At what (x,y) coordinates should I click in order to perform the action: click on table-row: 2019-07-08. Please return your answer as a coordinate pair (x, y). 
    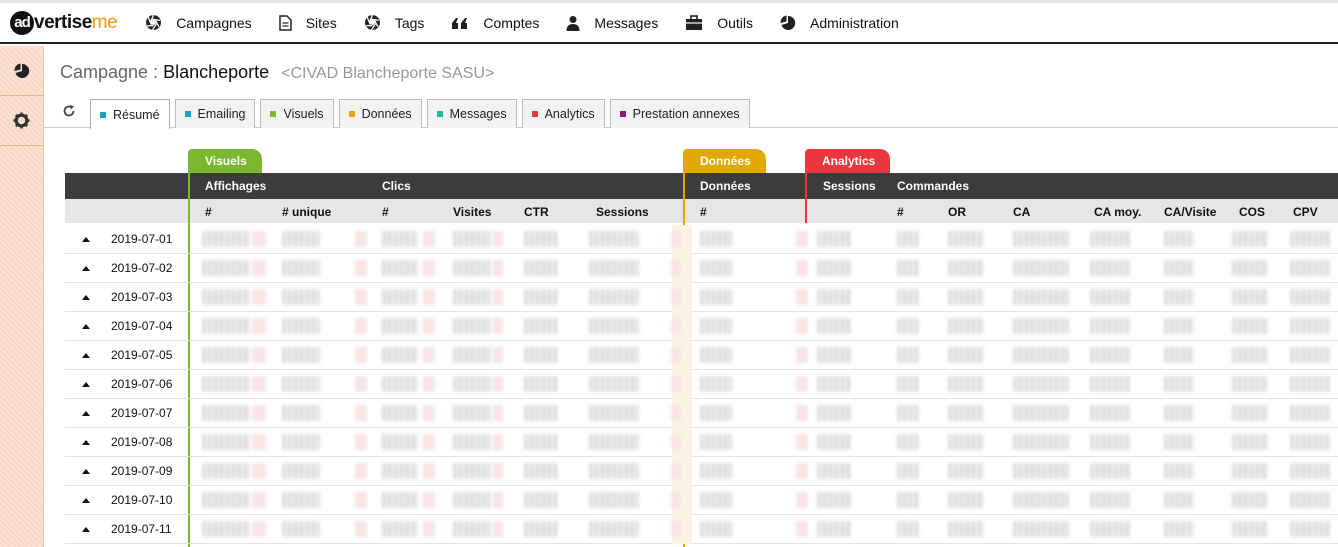
    Looking at the image, I should click on (701, 442).